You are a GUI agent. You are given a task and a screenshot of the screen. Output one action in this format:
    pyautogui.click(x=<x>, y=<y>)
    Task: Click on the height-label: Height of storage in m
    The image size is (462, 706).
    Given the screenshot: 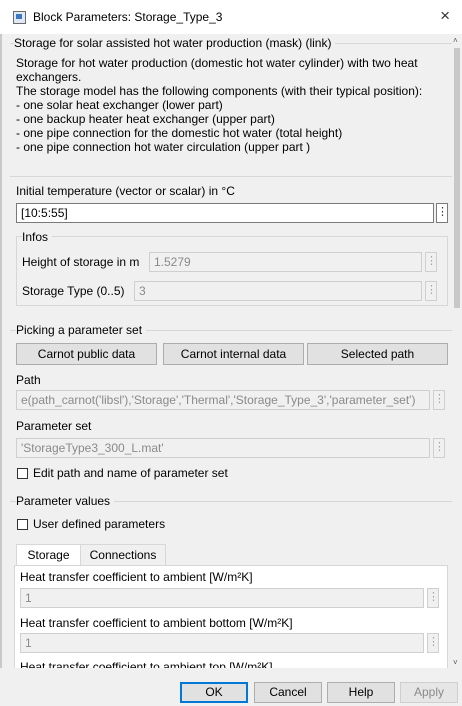 What is the action you would take?
    pyautogui.click(x=81, y=262)
    